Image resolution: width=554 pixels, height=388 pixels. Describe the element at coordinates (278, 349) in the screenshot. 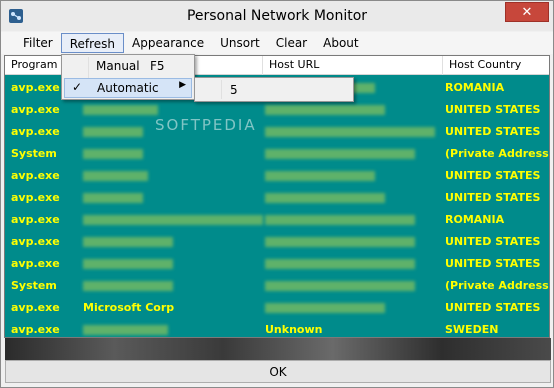

I see `image-strip` at that location.